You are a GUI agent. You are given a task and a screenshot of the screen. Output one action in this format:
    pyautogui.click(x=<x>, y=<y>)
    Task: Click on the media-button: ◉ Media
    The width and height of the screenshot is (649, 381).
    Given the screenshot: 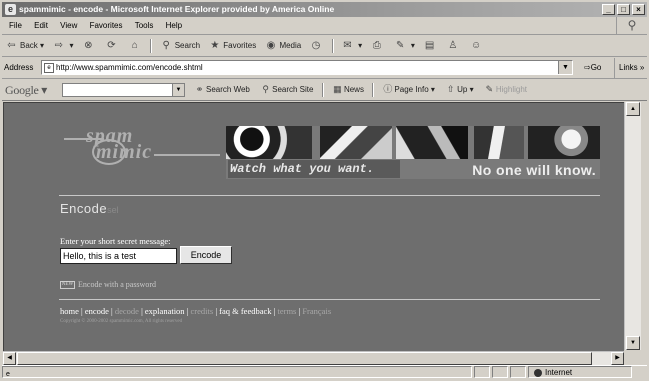 What is the action you would take?
    pyautogui.click(x=283, y=46)
    